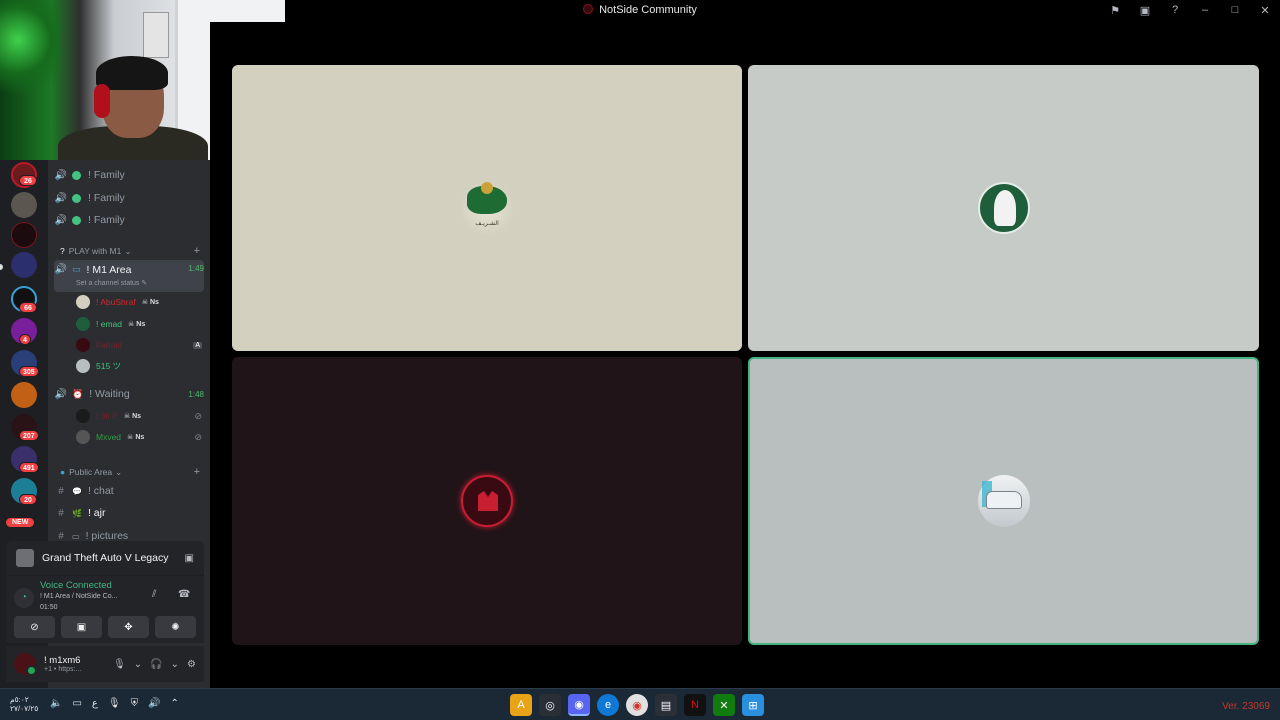 The width and height of the screenshot is (1280, 720). I want to click on user-controls: 🎙 ⌄ 🎧 ⌄ ⚙, so click(154, 664).